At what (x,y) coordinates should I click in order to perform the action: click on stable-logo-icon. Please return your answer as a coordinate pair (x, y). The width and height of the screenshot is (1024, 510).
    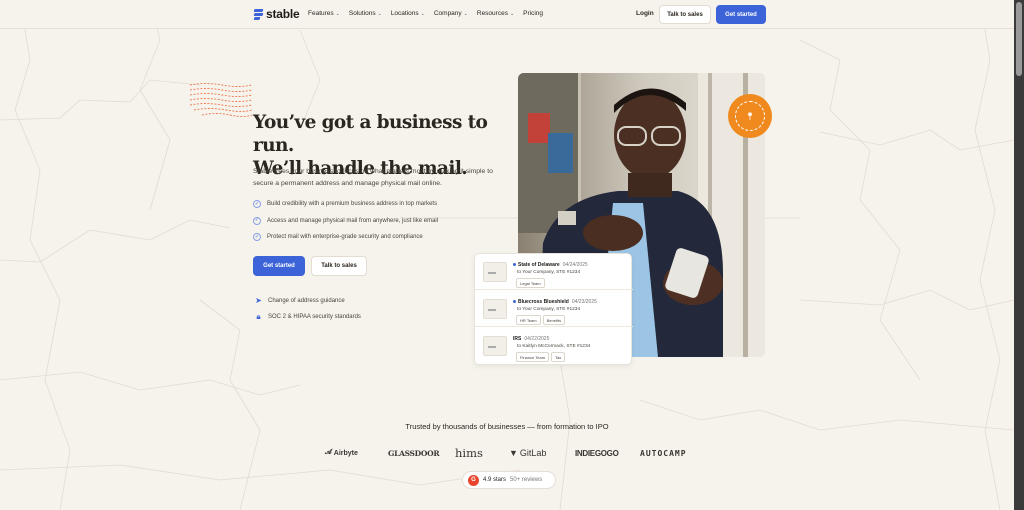
    Looking at the image, I should click on (258, 14).